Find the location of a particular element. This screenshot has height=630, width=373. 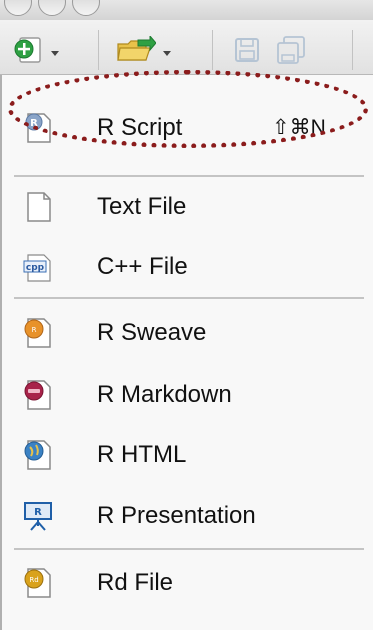

close-window-button is located at coordinates (18, 8).